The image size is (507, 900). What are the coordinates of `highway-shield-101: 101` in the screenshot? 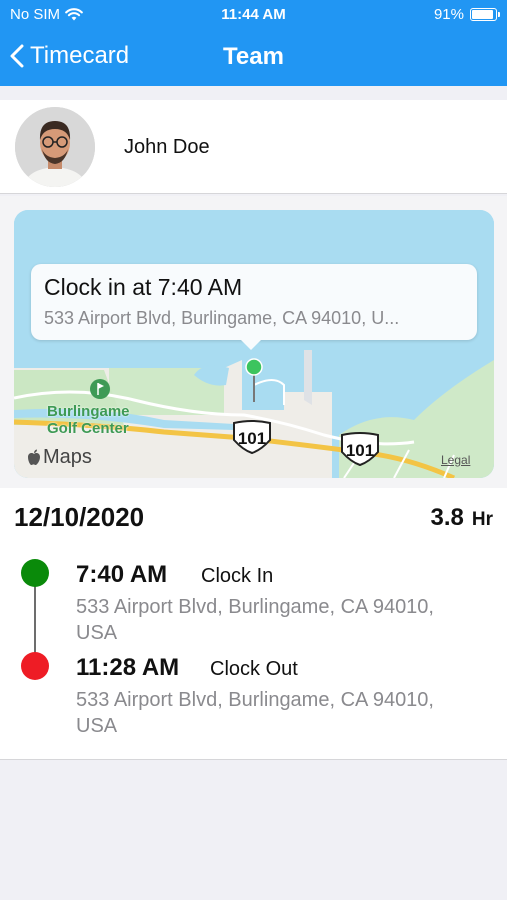 It's located at (252, 437).